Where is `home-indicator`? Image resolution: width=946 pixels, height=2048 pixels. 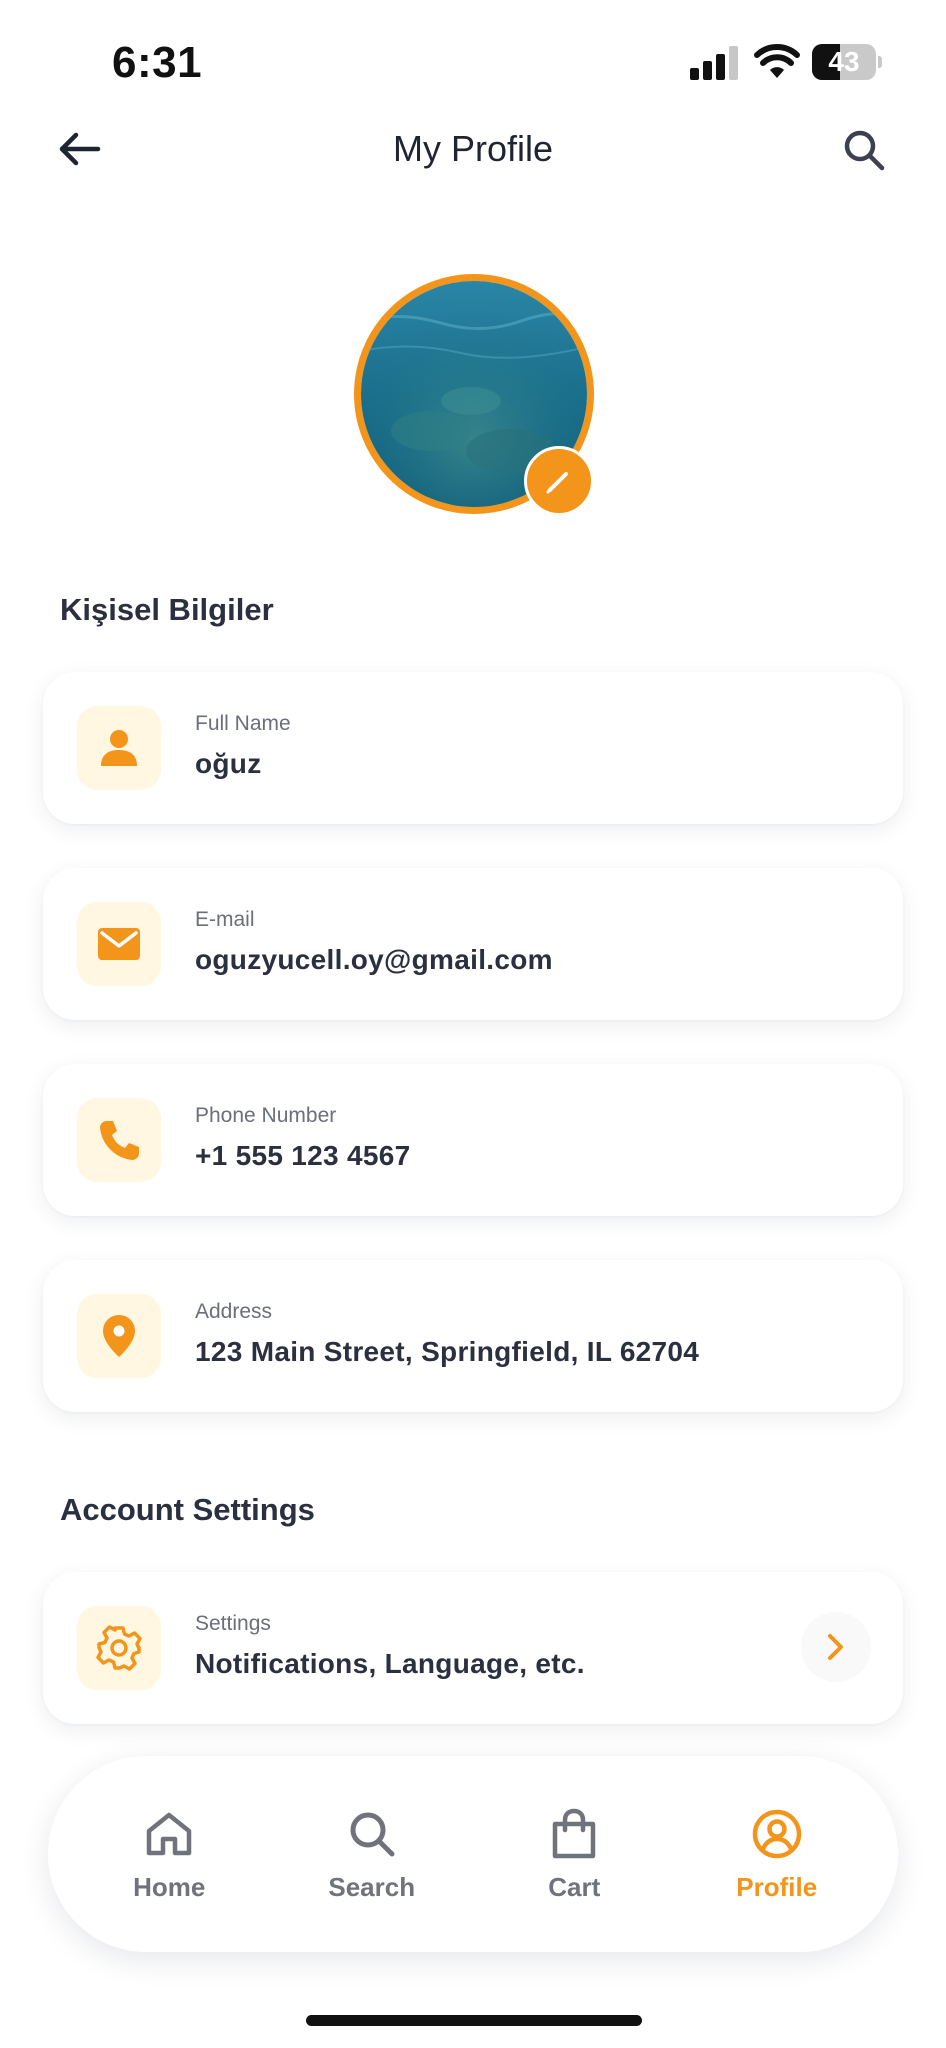 home-indicator is located at coordinates (474, 2020).